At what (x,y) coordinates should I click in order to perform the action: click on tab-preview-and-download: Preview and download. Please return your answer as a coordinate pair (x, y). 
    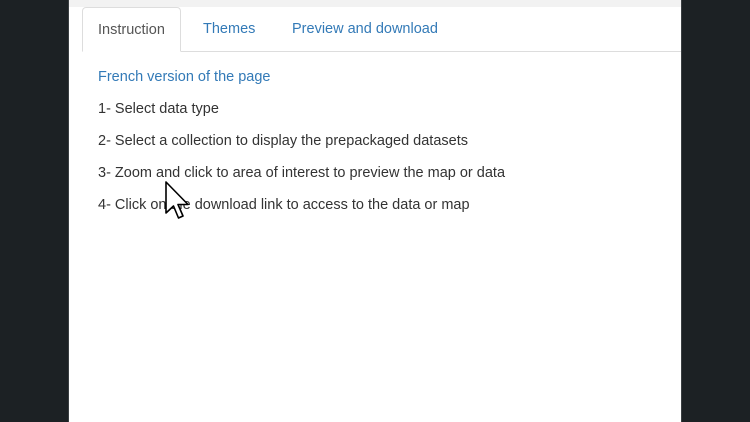
    Looking at the image, I should click on (365, 29).